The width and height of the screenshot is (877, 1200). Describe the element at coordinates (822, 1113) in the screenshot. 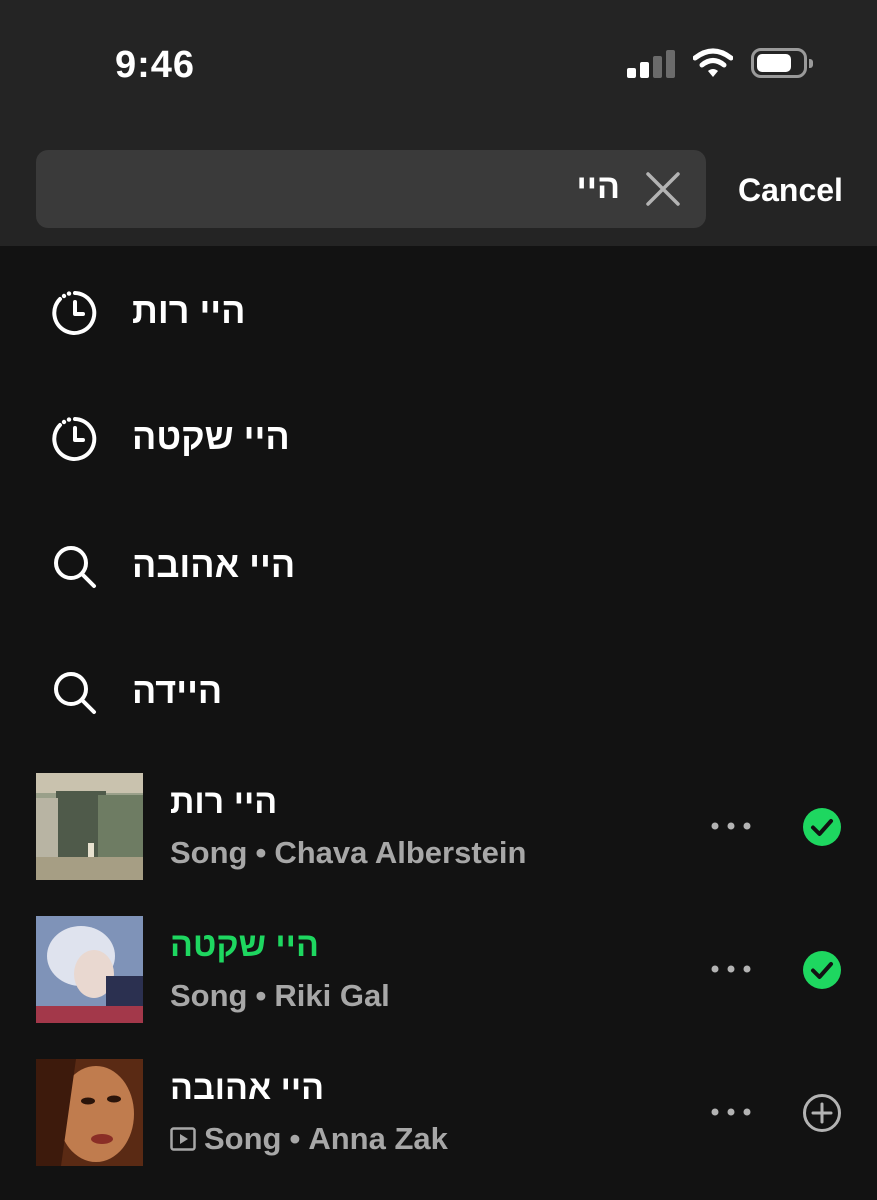

I see `add-to-library-icon` at that location.